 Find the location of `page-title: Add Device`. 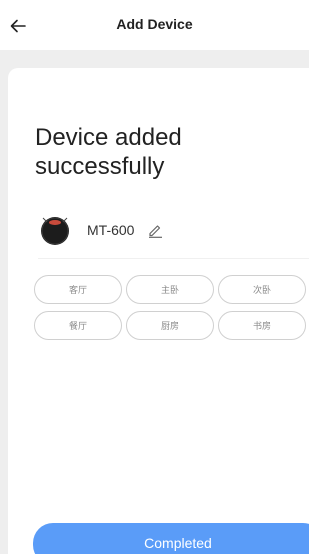

page-title: Add Device is located at coordinates (154, 24).